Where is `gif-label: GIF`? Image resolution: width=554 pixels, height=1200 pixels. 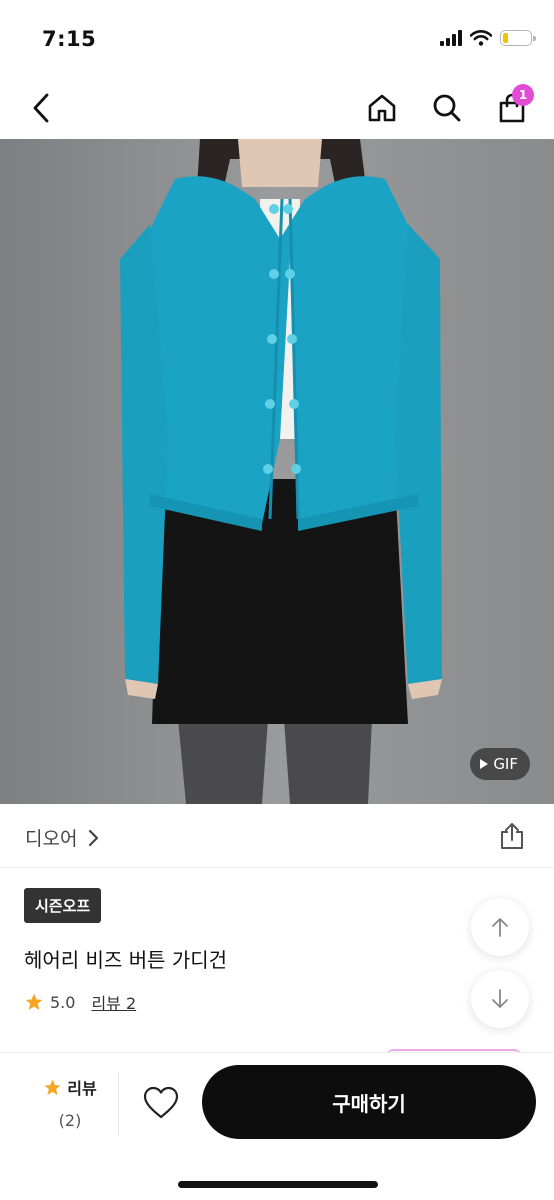 gif-label: GIF is located at coordinates (505, 764).